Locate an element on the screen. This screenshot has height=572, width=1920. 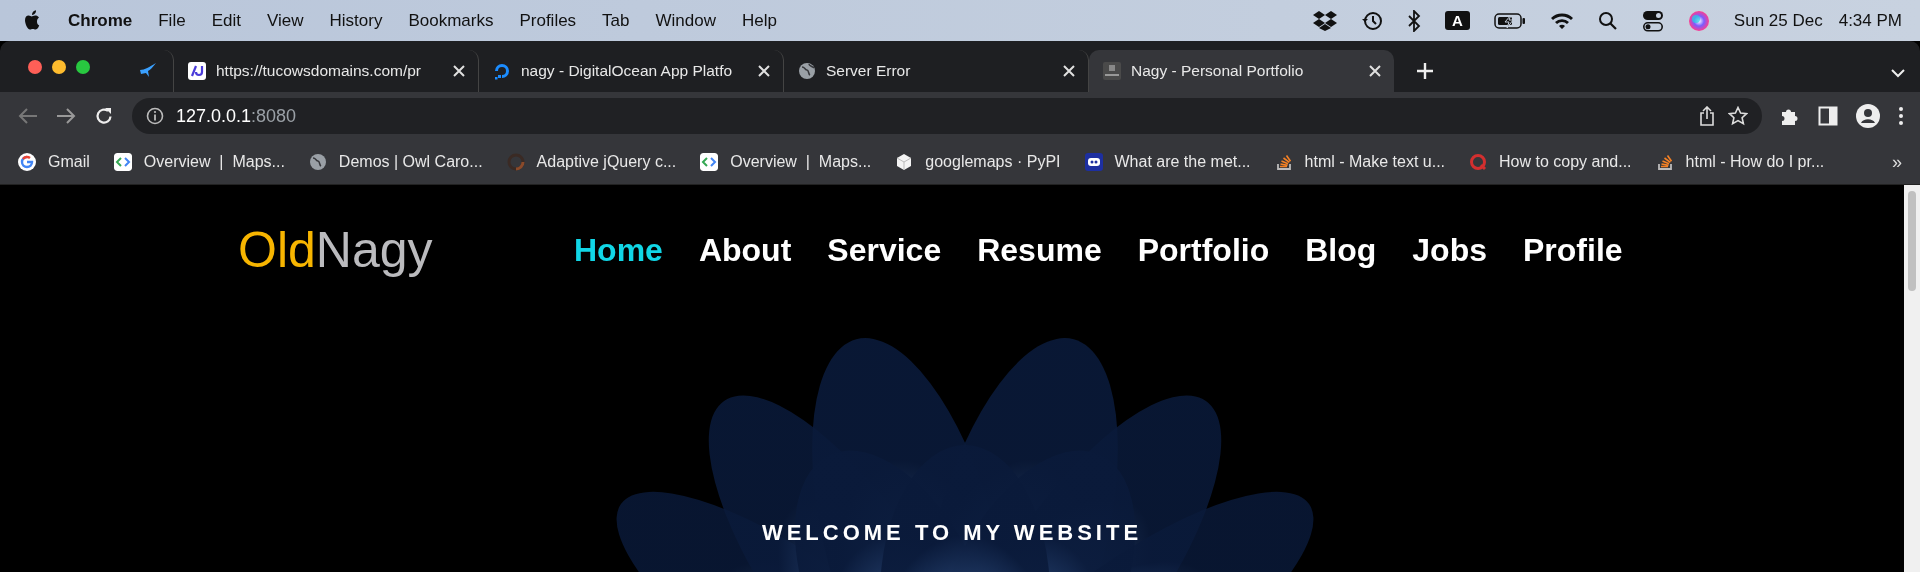
reload-icon is located at coordinates (104, 116).